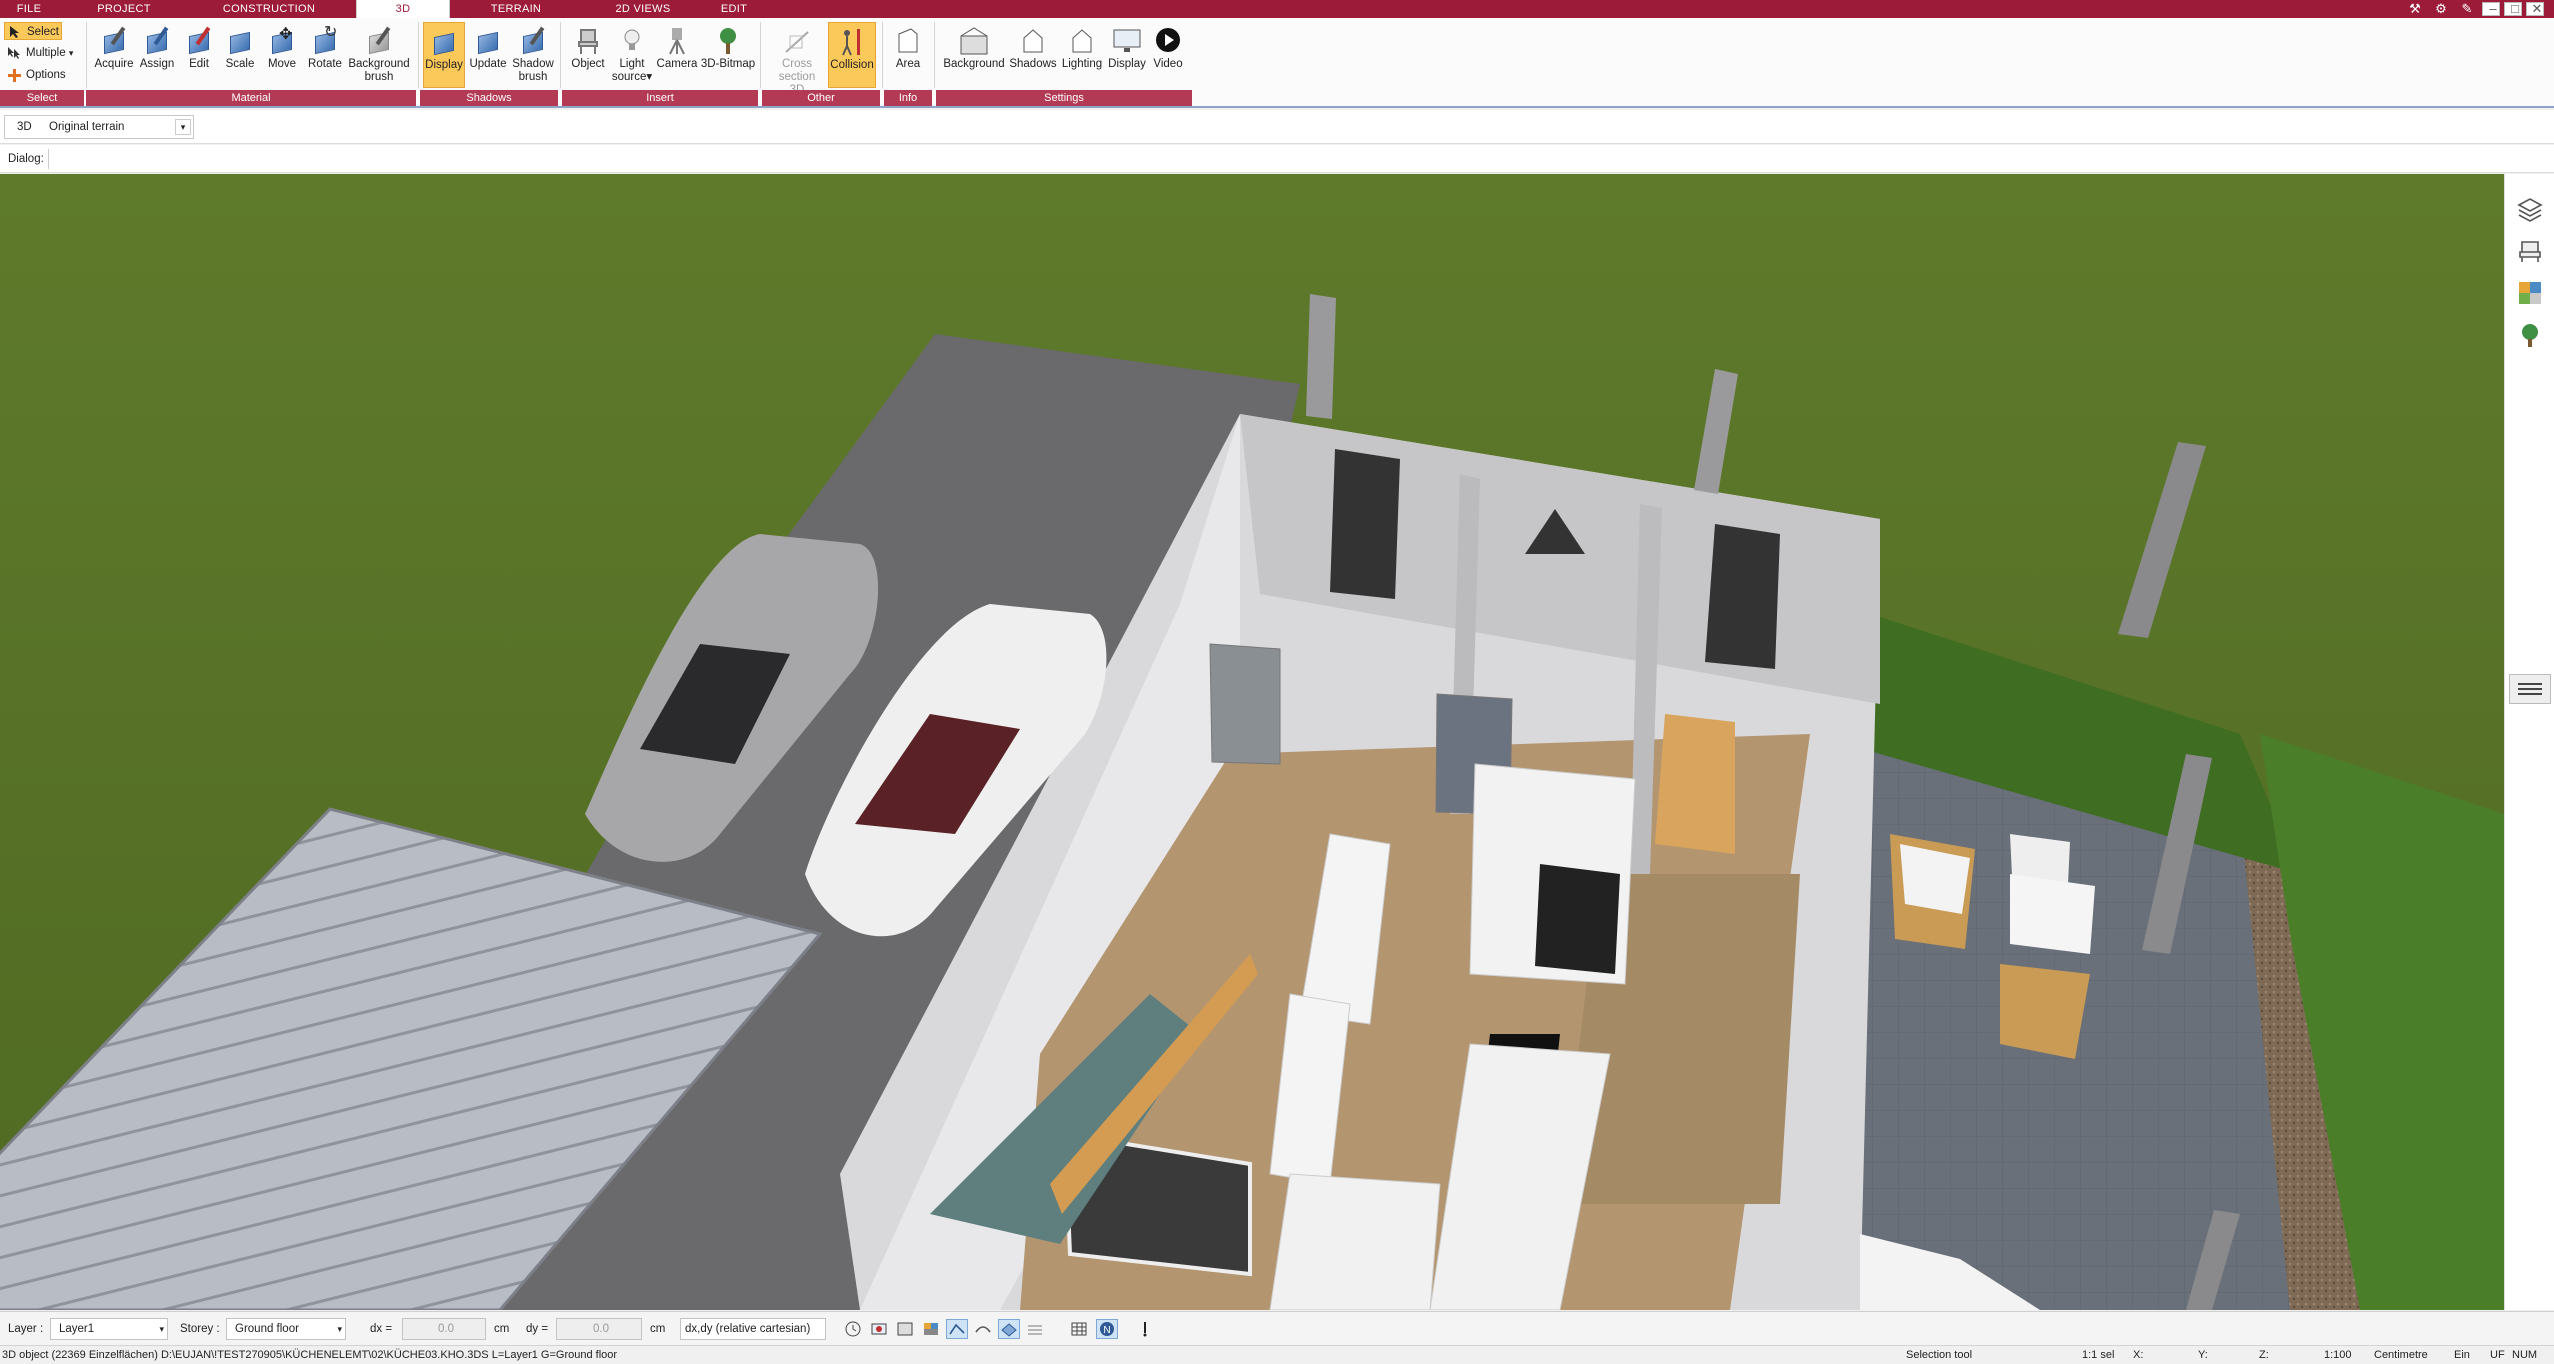 Image resolution: width=2554 pixels, height=1364 pixels. Describe the element at coordinates (588, 55) in the screenshot. I see `insert-object-button: Object` at that location.